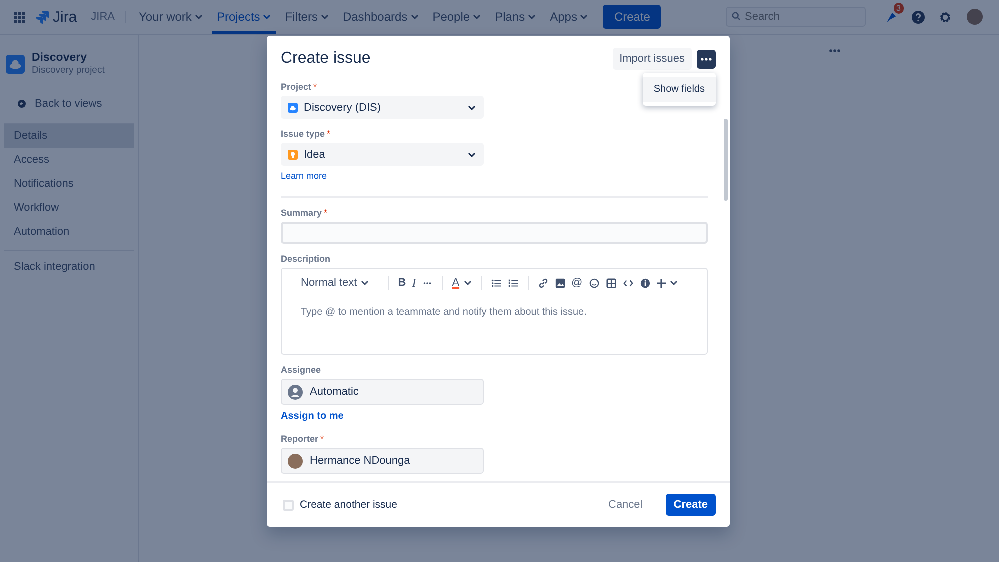 The height and width of the screenshot is (562, 999). I want to click on field-label: Summary, so click(301, 213).